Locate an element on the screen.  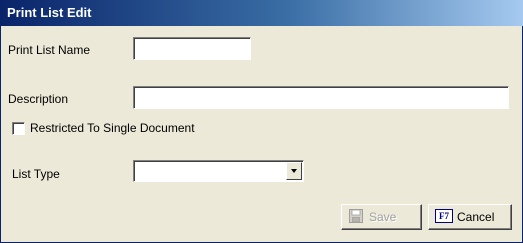
print-list-name-label: Print List Name is located at coordinates (49, 50).